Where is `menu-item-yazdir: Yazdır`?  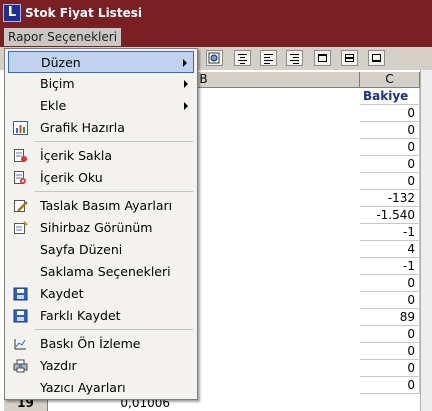
menu-item-yazdir: Yazdır is located at coordinates (101, 366).